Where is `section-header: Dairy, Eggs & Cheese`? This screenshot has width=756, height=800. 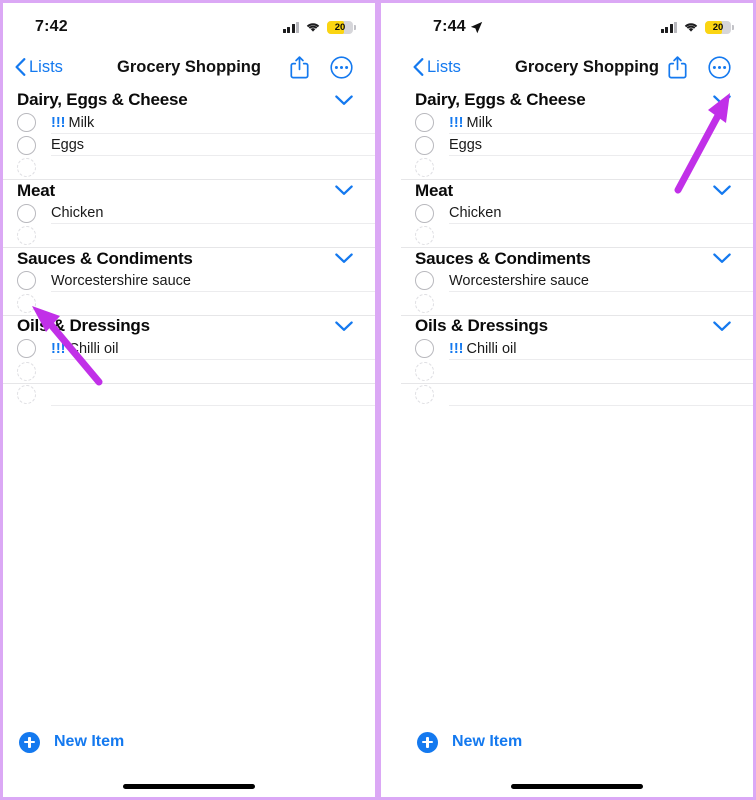
section-header: Dairy, Eggs & Cheese is located at coordinates (577, 100).